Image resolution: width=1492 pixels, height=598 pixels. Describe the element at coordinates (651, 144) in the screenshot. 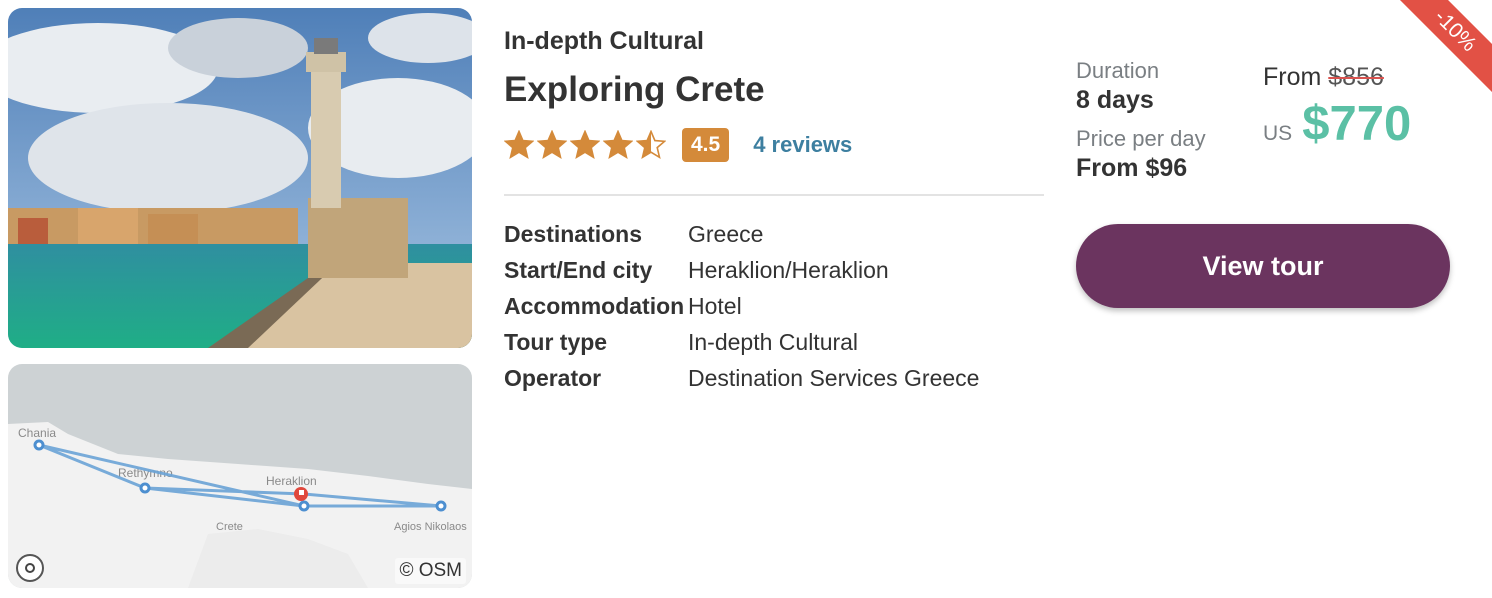

I see `star-half-icon` at that location.